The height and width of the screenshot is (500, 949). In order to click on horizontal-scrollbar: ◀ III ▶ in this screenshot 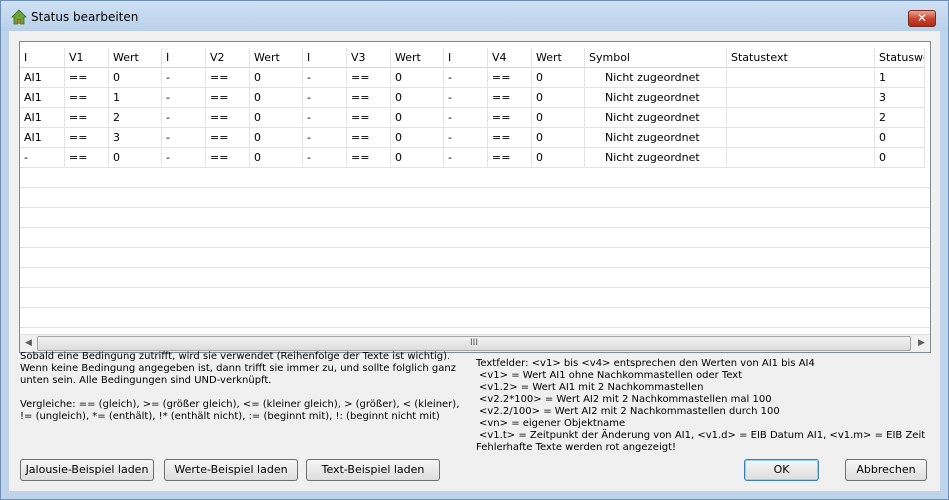, I will do `click(475, 343)`.